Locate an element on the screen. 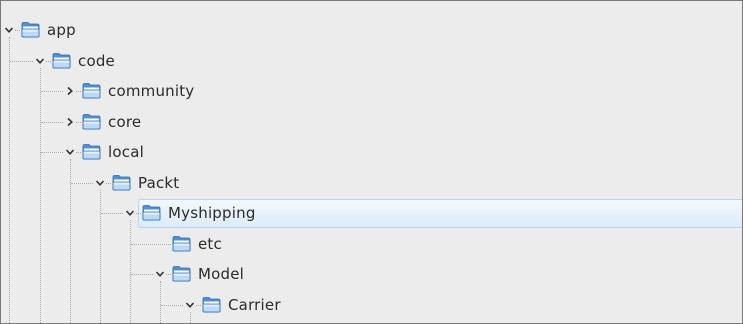 This screenshot has width=743, height=324. tree-row-app: app is located at coordinates (371, 30).